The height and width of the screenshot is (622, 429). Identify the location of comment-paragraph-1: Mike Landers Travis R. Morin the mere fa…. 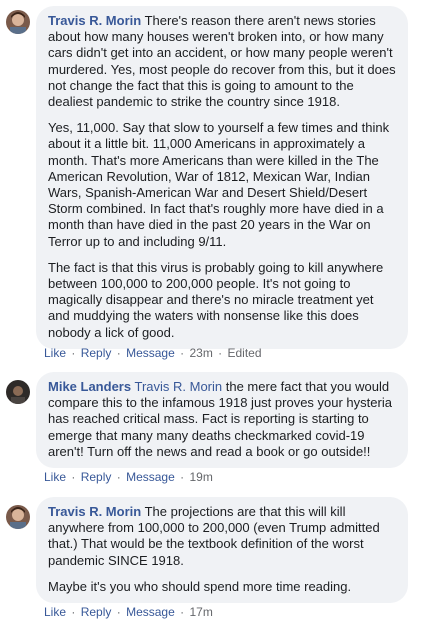
(222, 419).